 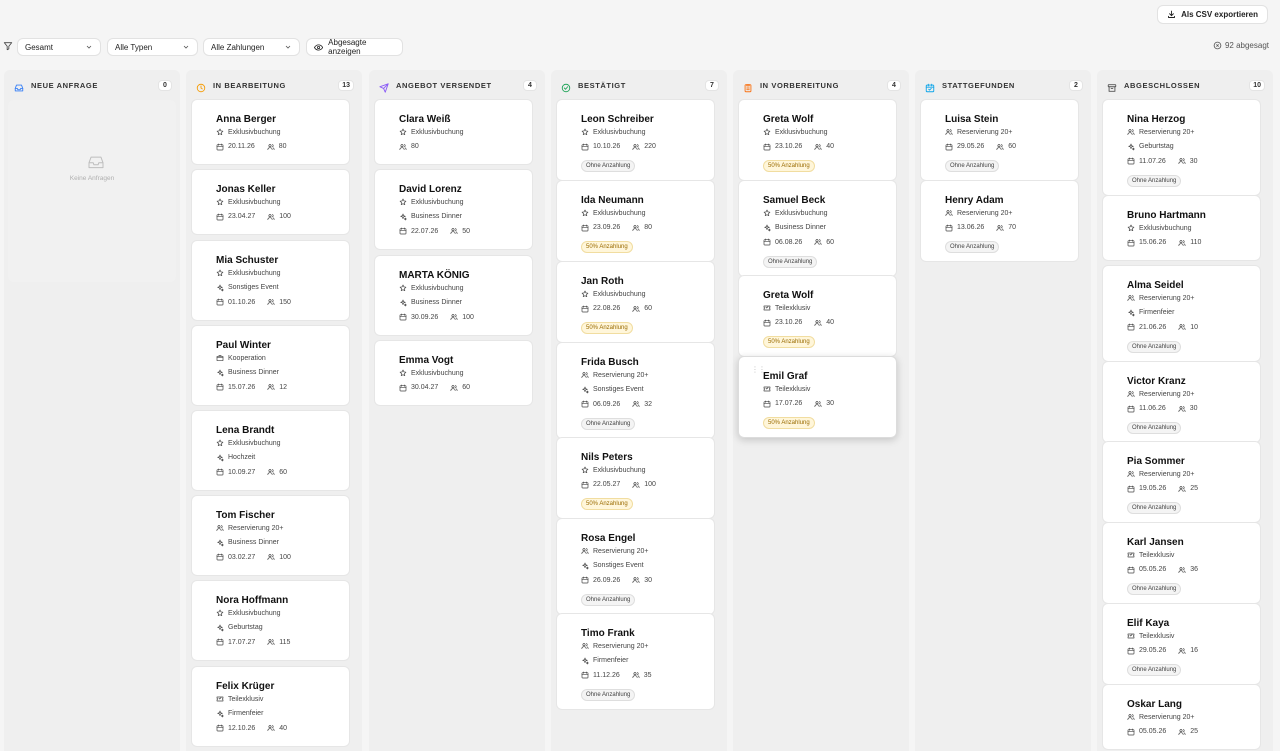 What do you see at coordinates (1217, 45) in the screenshot?
I see `cancel-circle-icon` at bounding box center [1217, 45].